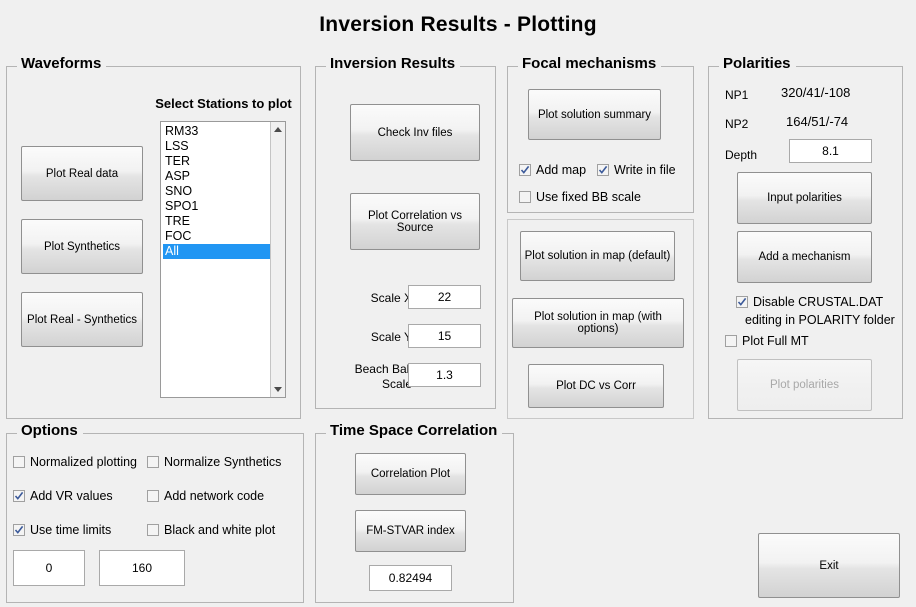 The height and width of the screenshot is (607, 916). Describe the element at coordinates (444, 297) in the screenshot. I see `scale-x-field: 22` at that location.